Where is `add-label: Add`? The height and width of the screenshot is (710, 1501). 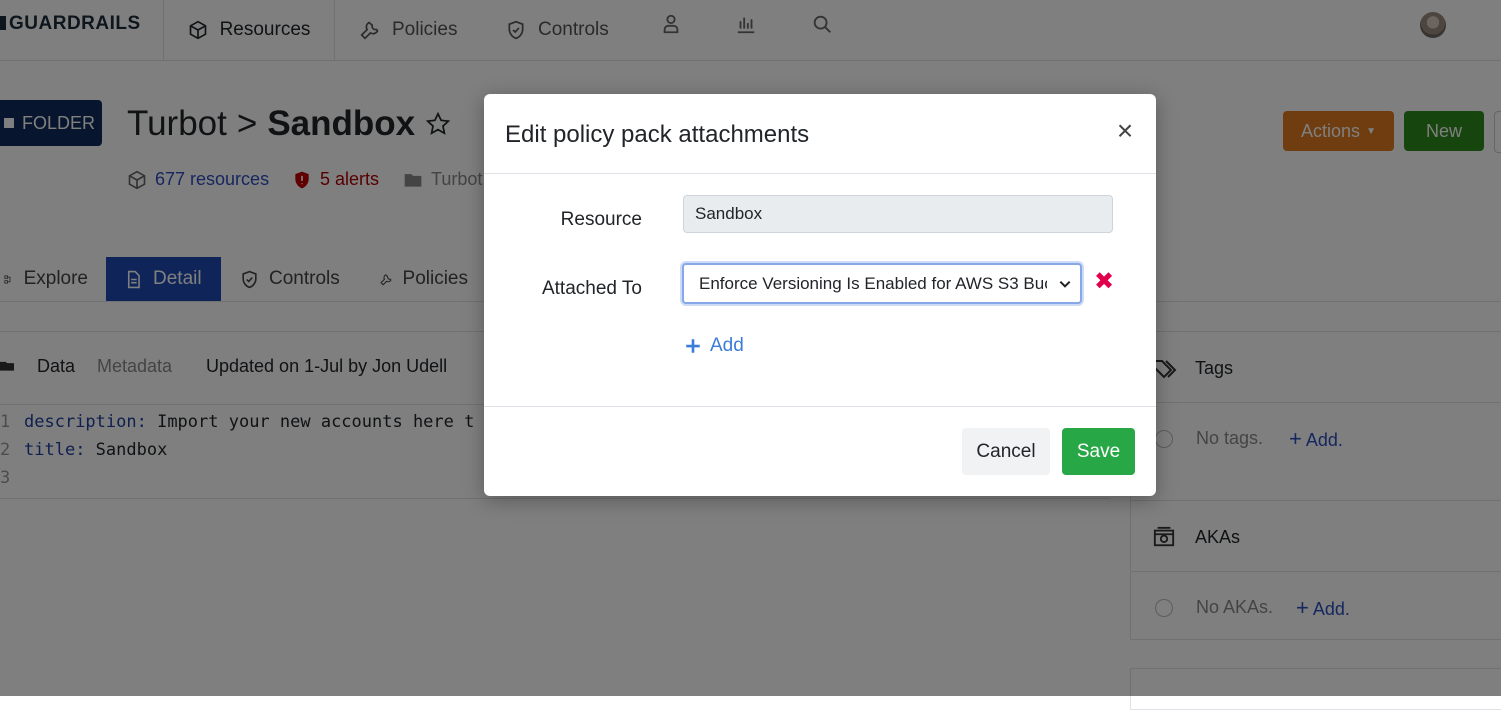 add-label: Add is located at coordinates (727, 345).